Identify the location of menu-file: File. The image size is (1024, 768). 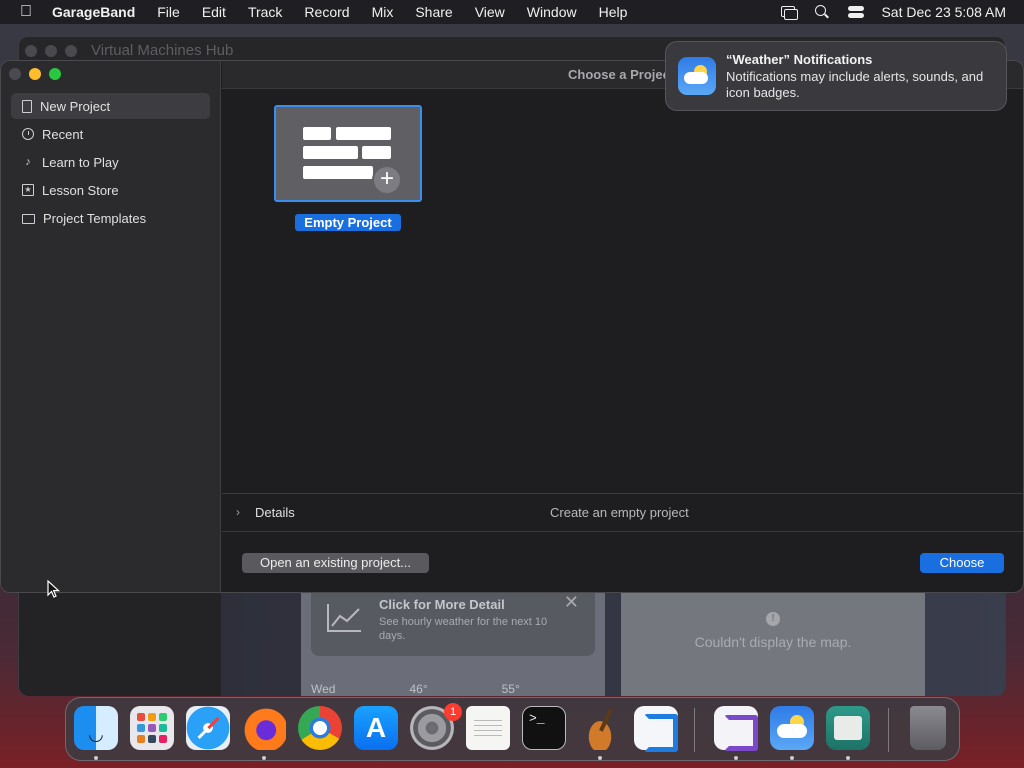
(168, 12).